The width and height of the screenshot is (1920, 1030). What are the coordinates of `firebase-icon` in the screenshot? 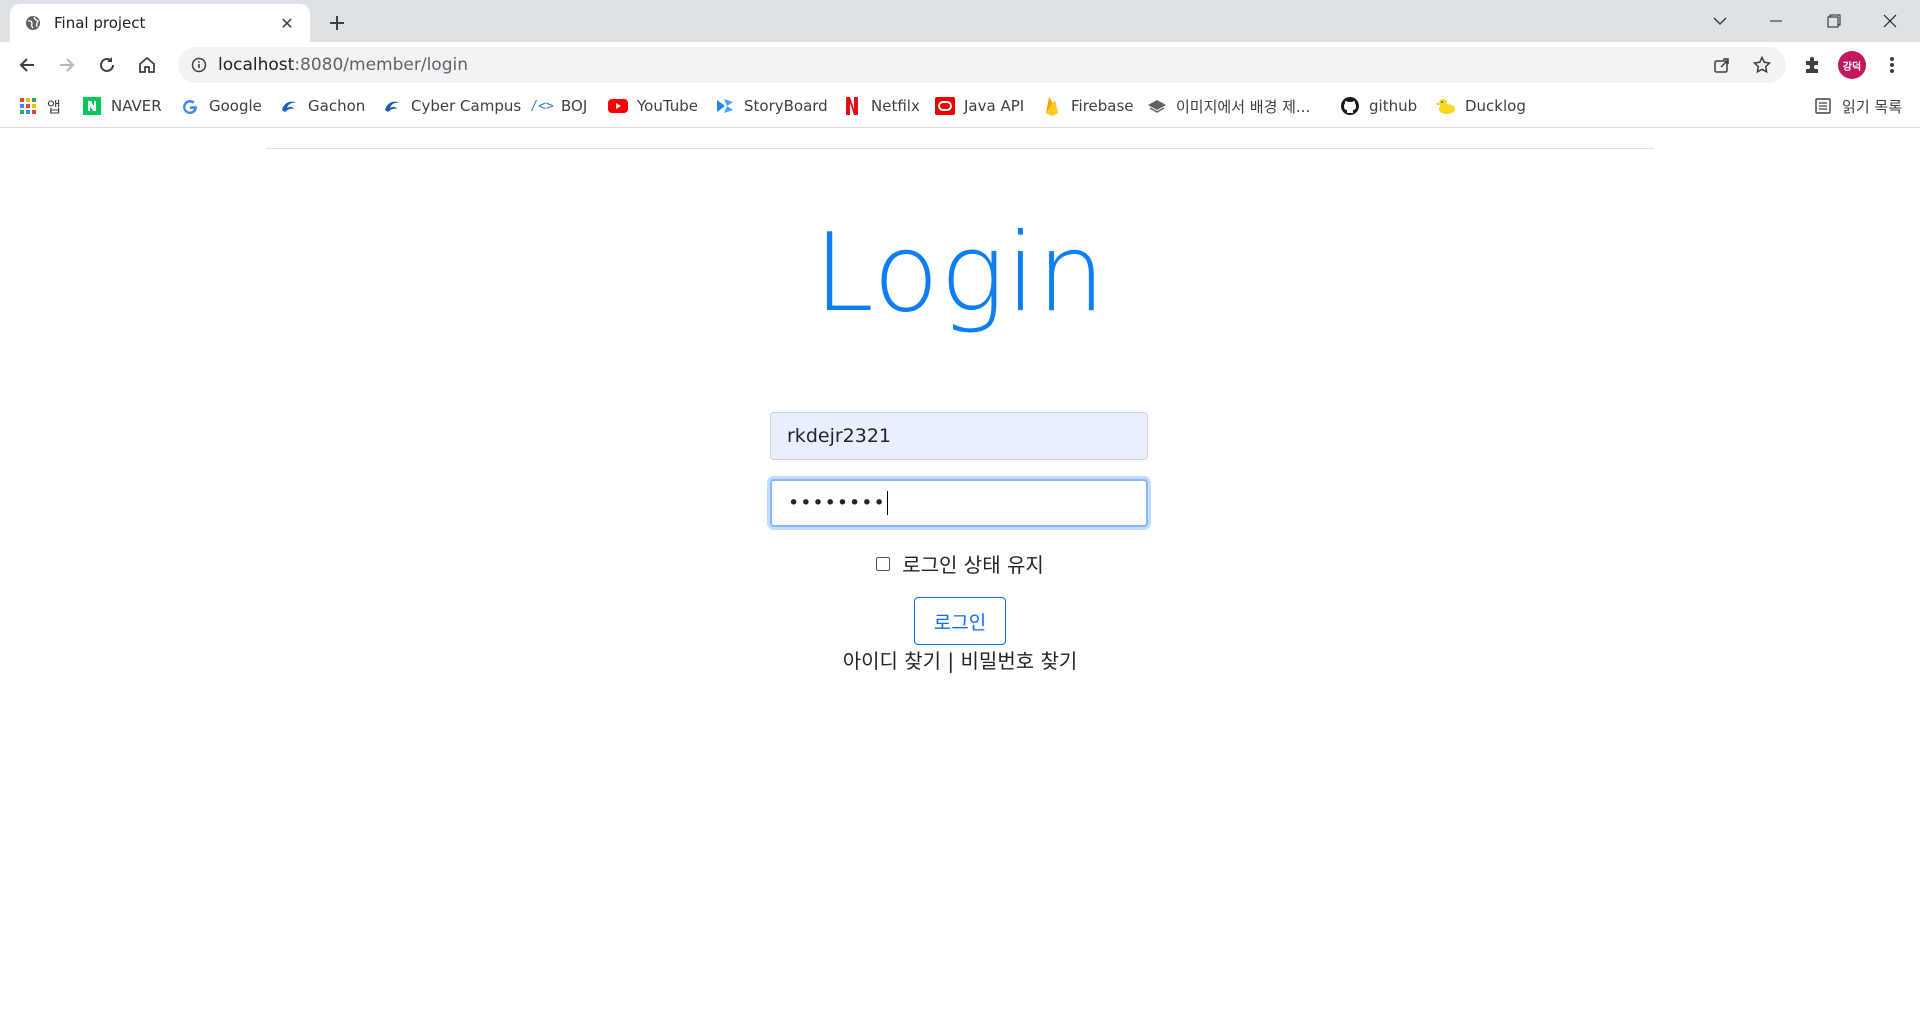 It's located at (1052, 106).